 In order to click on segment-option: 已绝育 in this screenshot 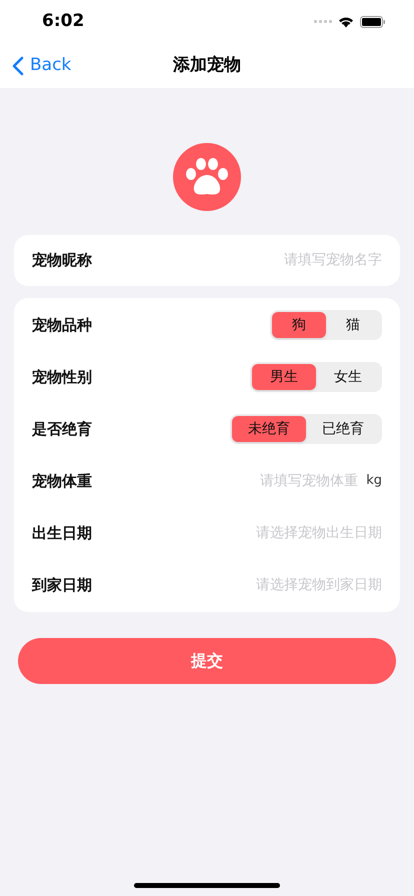, I will do `click(343, 429)`.